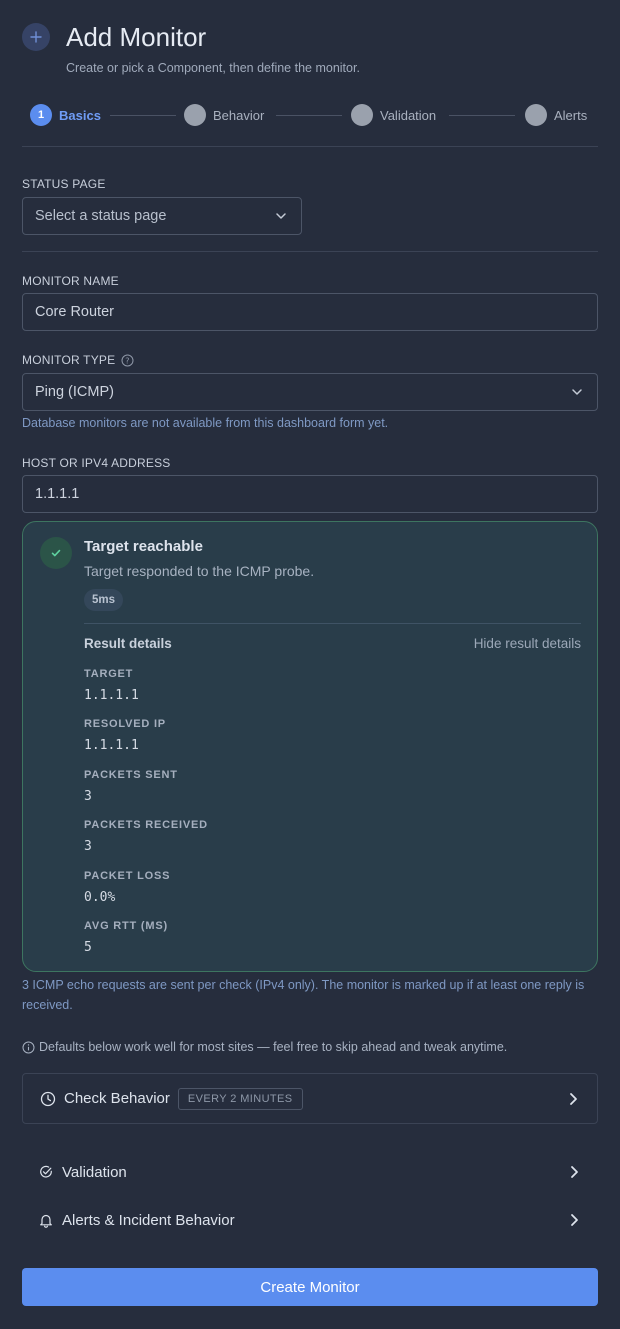  I want to click on check-behavior-label: Check Behavior, so click(117, 1098).